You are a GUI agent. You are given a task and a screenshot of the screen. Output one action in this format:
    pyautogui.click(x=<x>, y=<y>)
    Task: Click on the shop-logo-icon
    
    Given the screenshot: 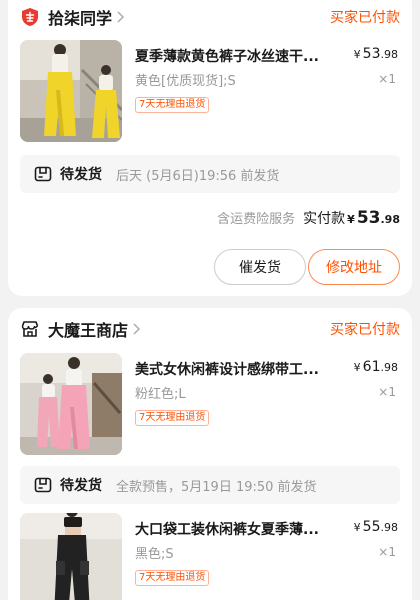 What is the action you would take?
    pyautogui.click(x=30, y=17)
    